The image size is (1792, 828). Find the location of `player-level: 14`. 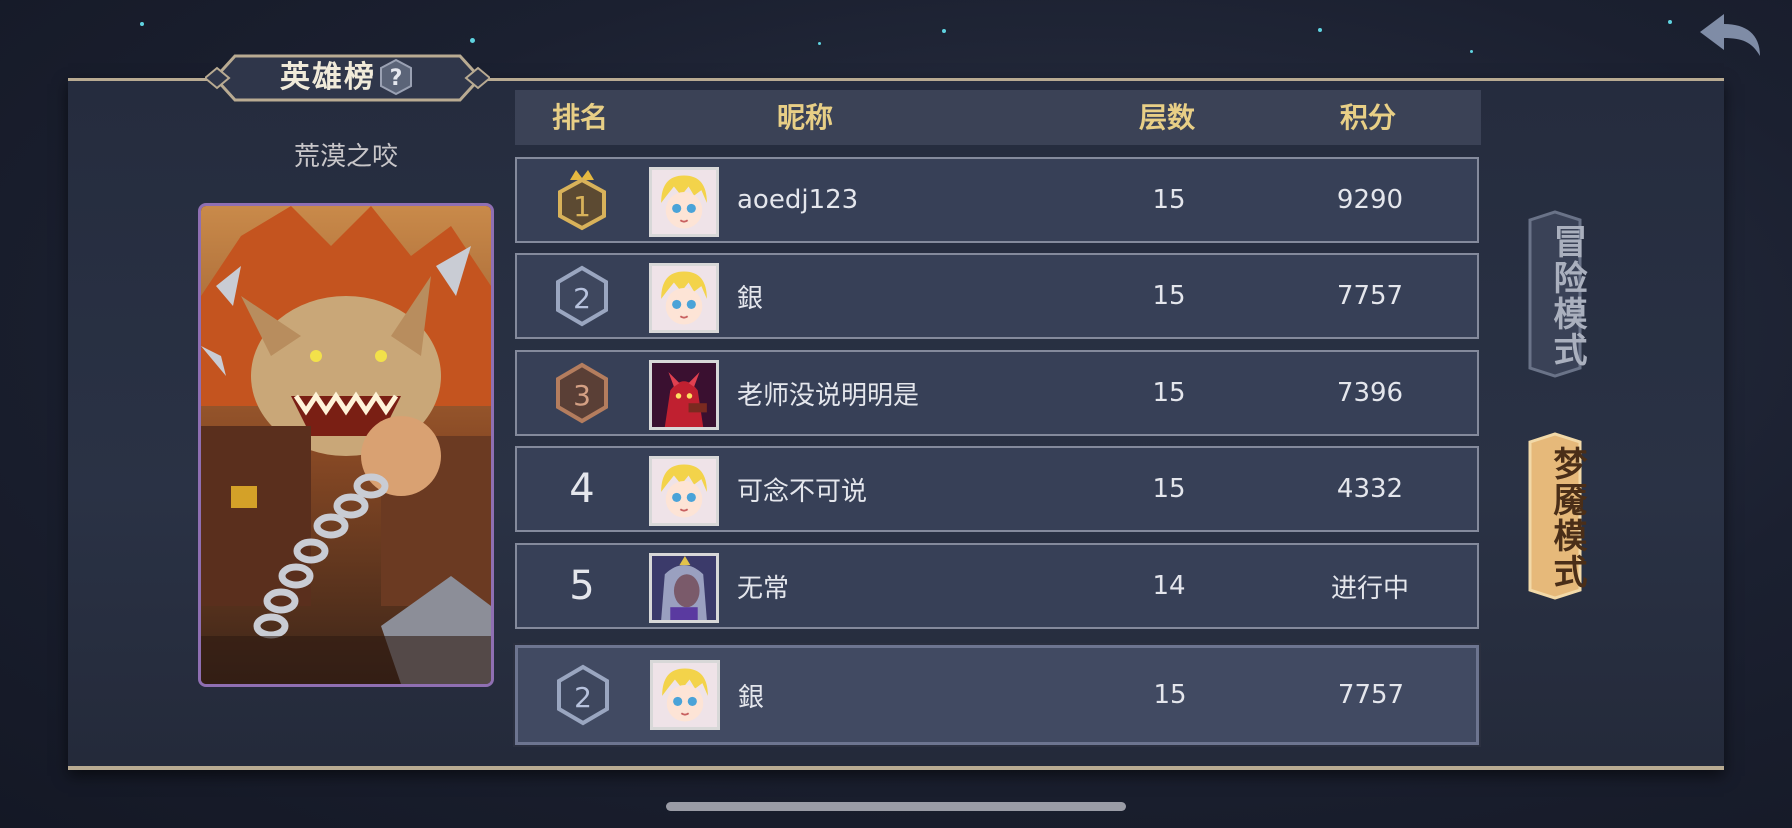

player-level: 14 is located at coordinates (1169, 586).